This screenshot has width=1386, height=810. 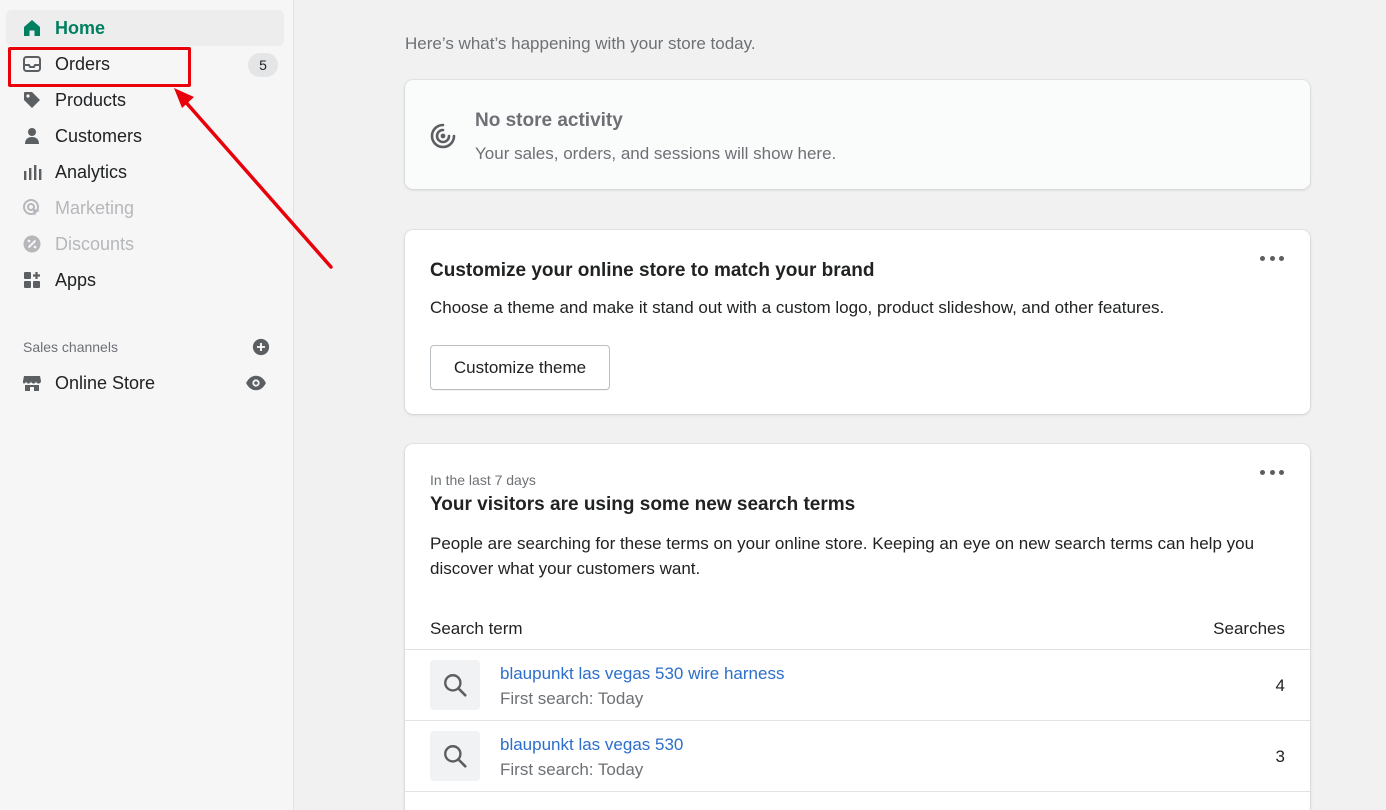 What do you see at coordinates (95, 243) in the screenshot?
I see `sidebar-item-label: Discounts` at bounding box center [95, 243].